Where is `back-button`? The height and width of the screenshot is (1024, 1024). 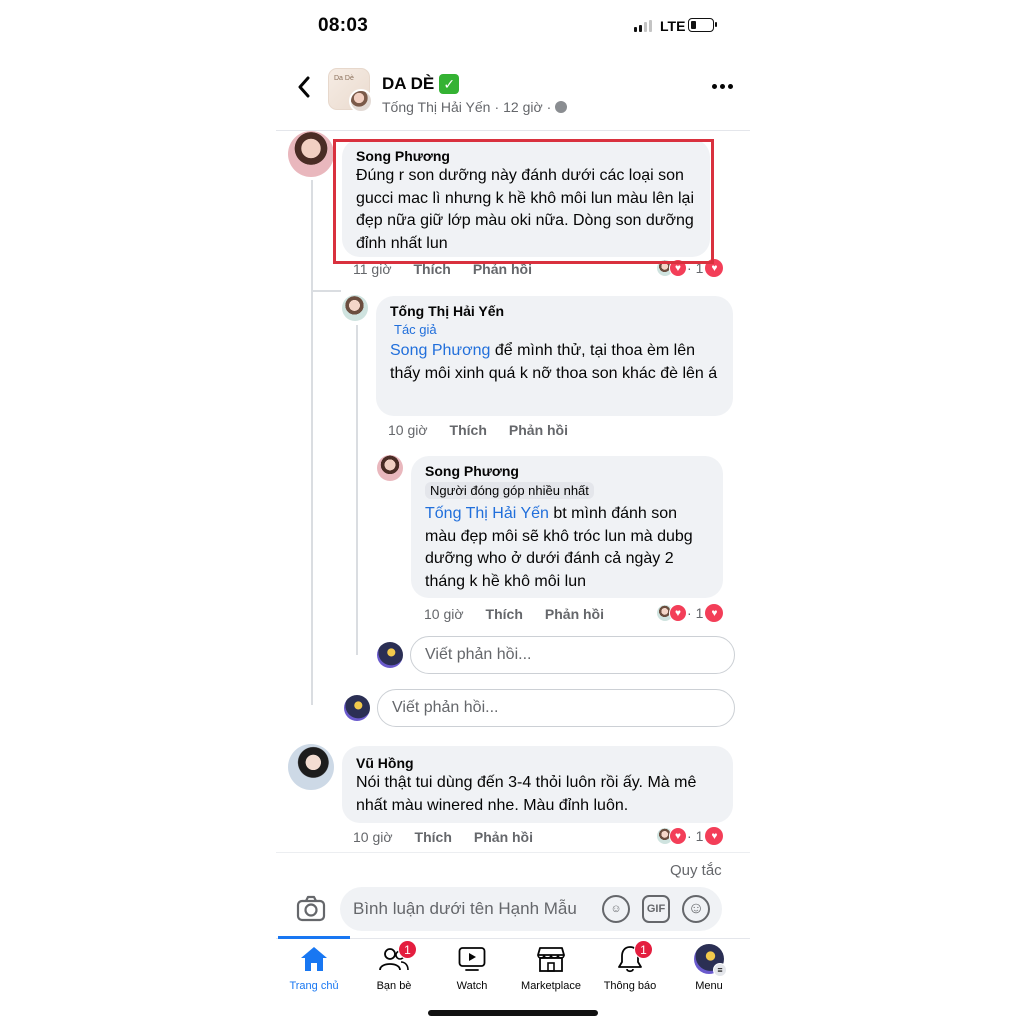 back-button is located at coordinates (304, 87).